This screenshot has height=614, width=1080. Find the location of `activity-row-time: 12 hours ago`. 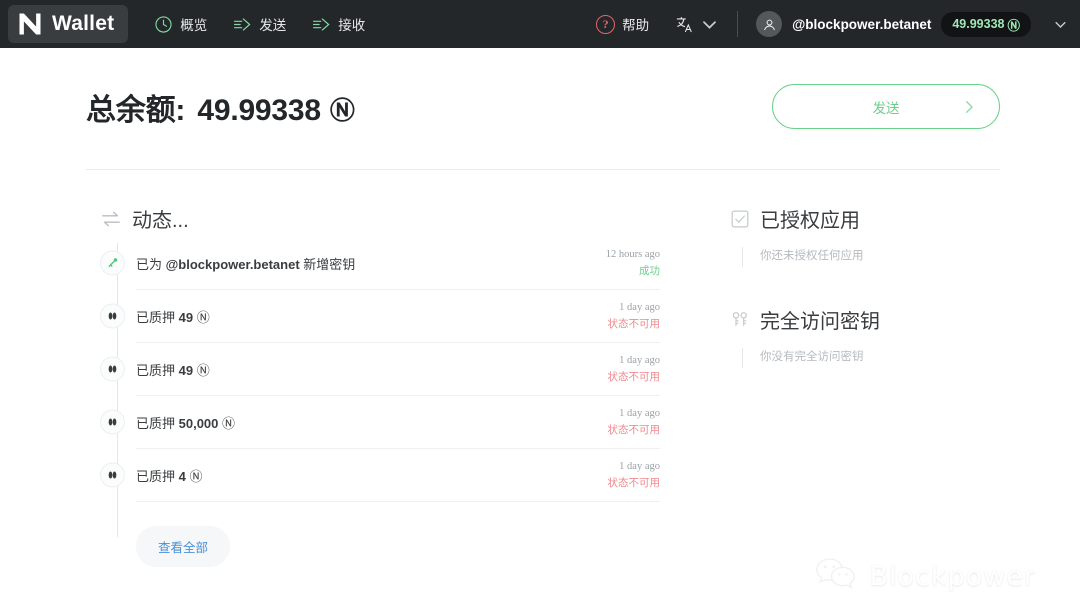

activity-row-time: 12 hours ago is located at coordinates (632, 254).